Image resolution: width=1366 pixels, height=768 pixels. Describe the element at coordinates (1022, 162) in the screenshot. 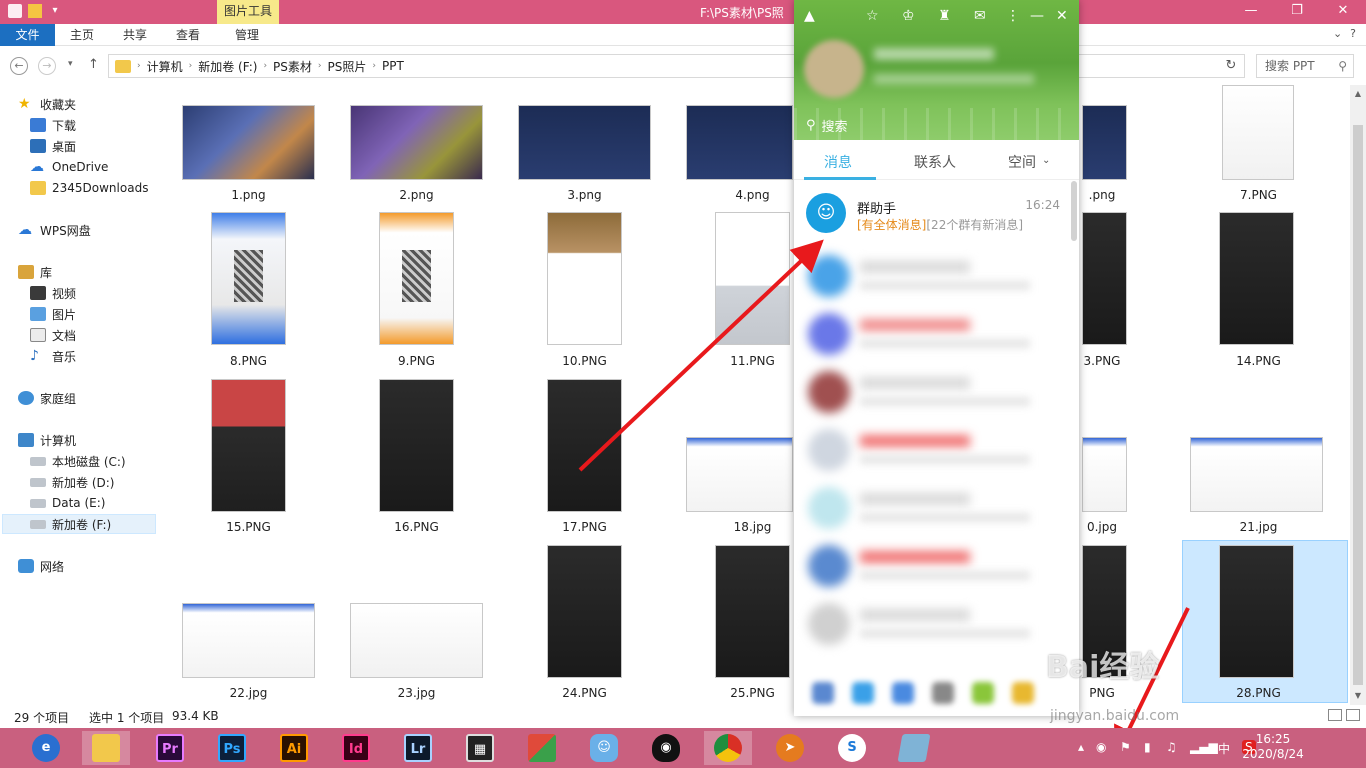

I see `tab-qzone: 空间` at that location.